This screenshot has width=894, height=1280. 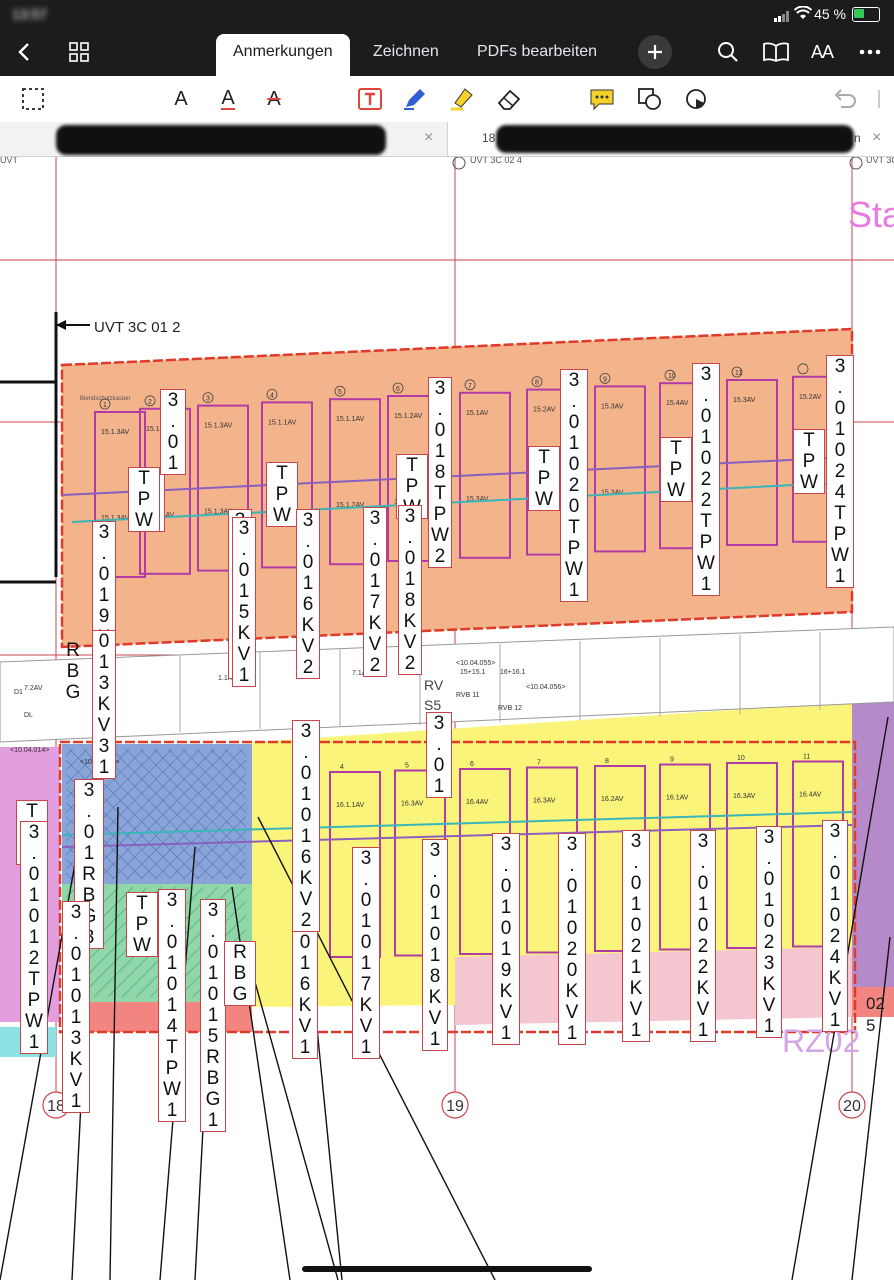 What do you see at coordinates (228, 99) in the screenshot?
I see `underline-icon: A` at bounding box center [228, 99].